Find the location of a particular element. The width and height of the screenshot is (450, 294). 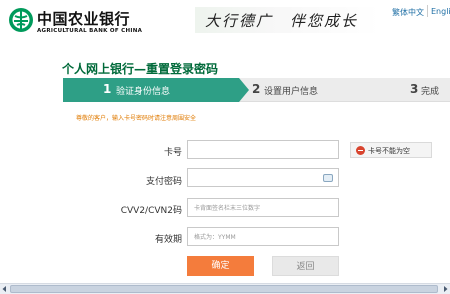

scrollbar-thumb is located at coordinates (224, 289).